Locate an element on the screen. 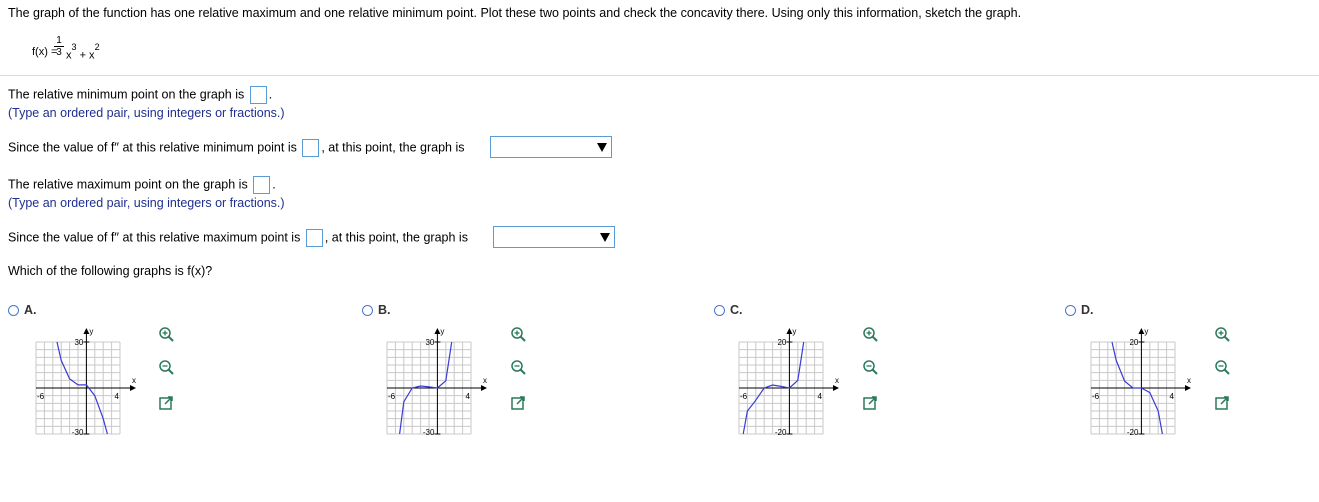 The width and height of the screenshot is (1319, 502). option-label: B. is located at coordinates (384, 310).